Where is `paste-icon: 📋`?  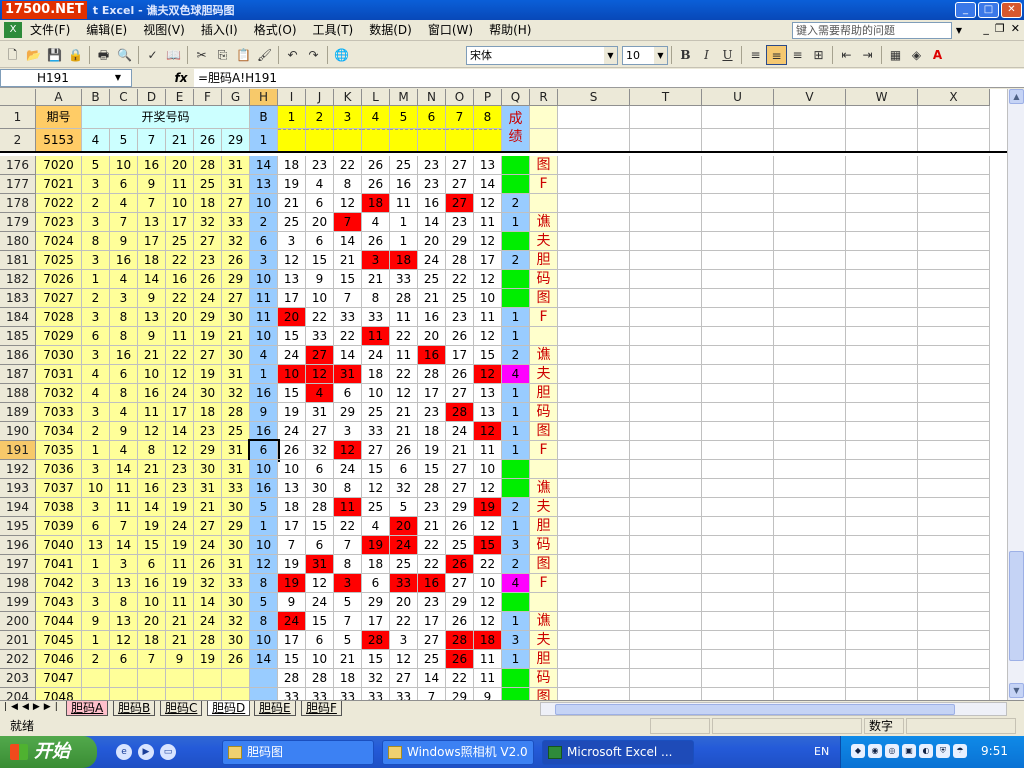
paste-icon: 📋 is located at coordinates (243, 55).